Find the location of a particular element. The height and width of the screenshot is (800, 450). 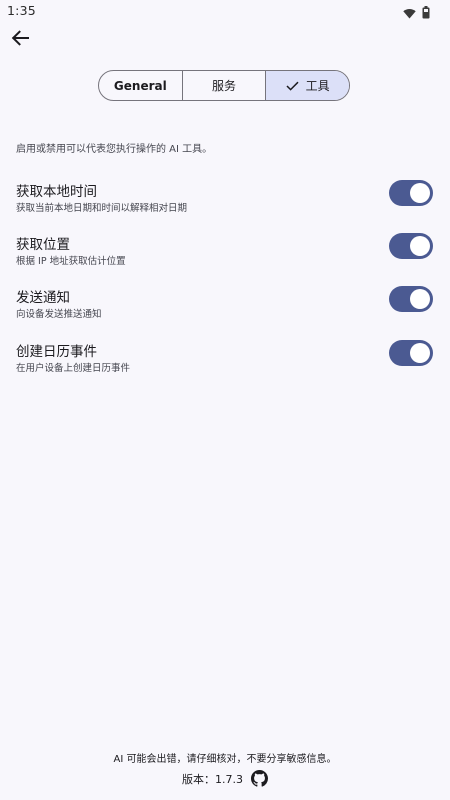

tool-toggle-calendar-event is located at coordinates (411, 353).